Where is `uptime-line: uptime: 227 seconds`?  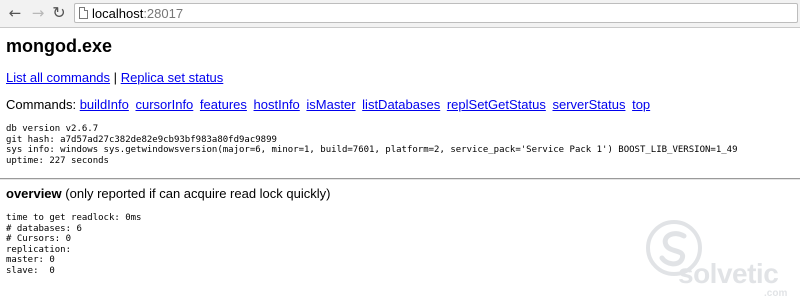 uptime-line: uptime: 227 seconds is located at coordinates (57, 160).